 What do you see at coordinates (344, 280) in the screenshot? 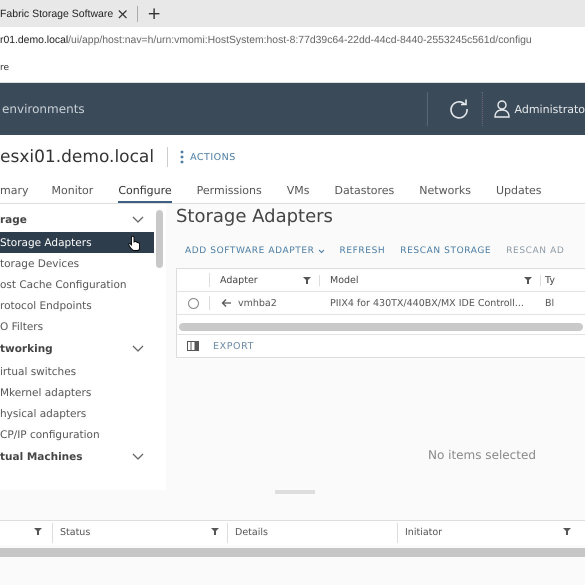
I see `column-header: Model` at bounding box center [344, 280].